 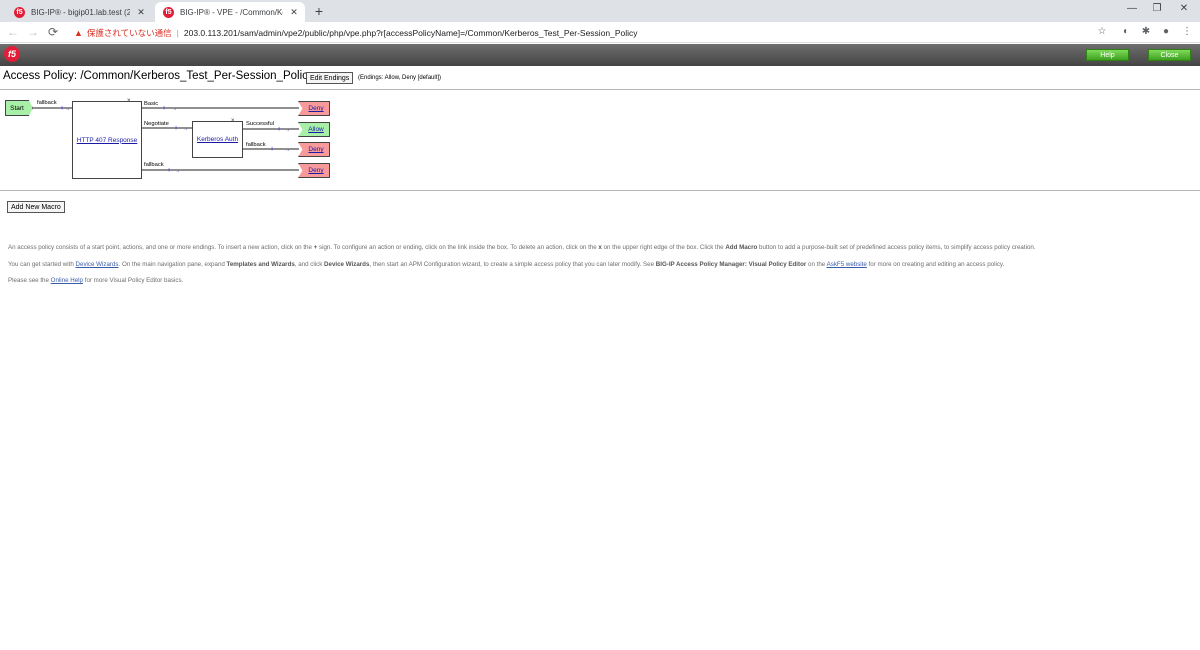 What do you see at coordinates (600, 55) in the screenshot?
I see `app-header: f5 Help Close` at bounding box center [600, 55].